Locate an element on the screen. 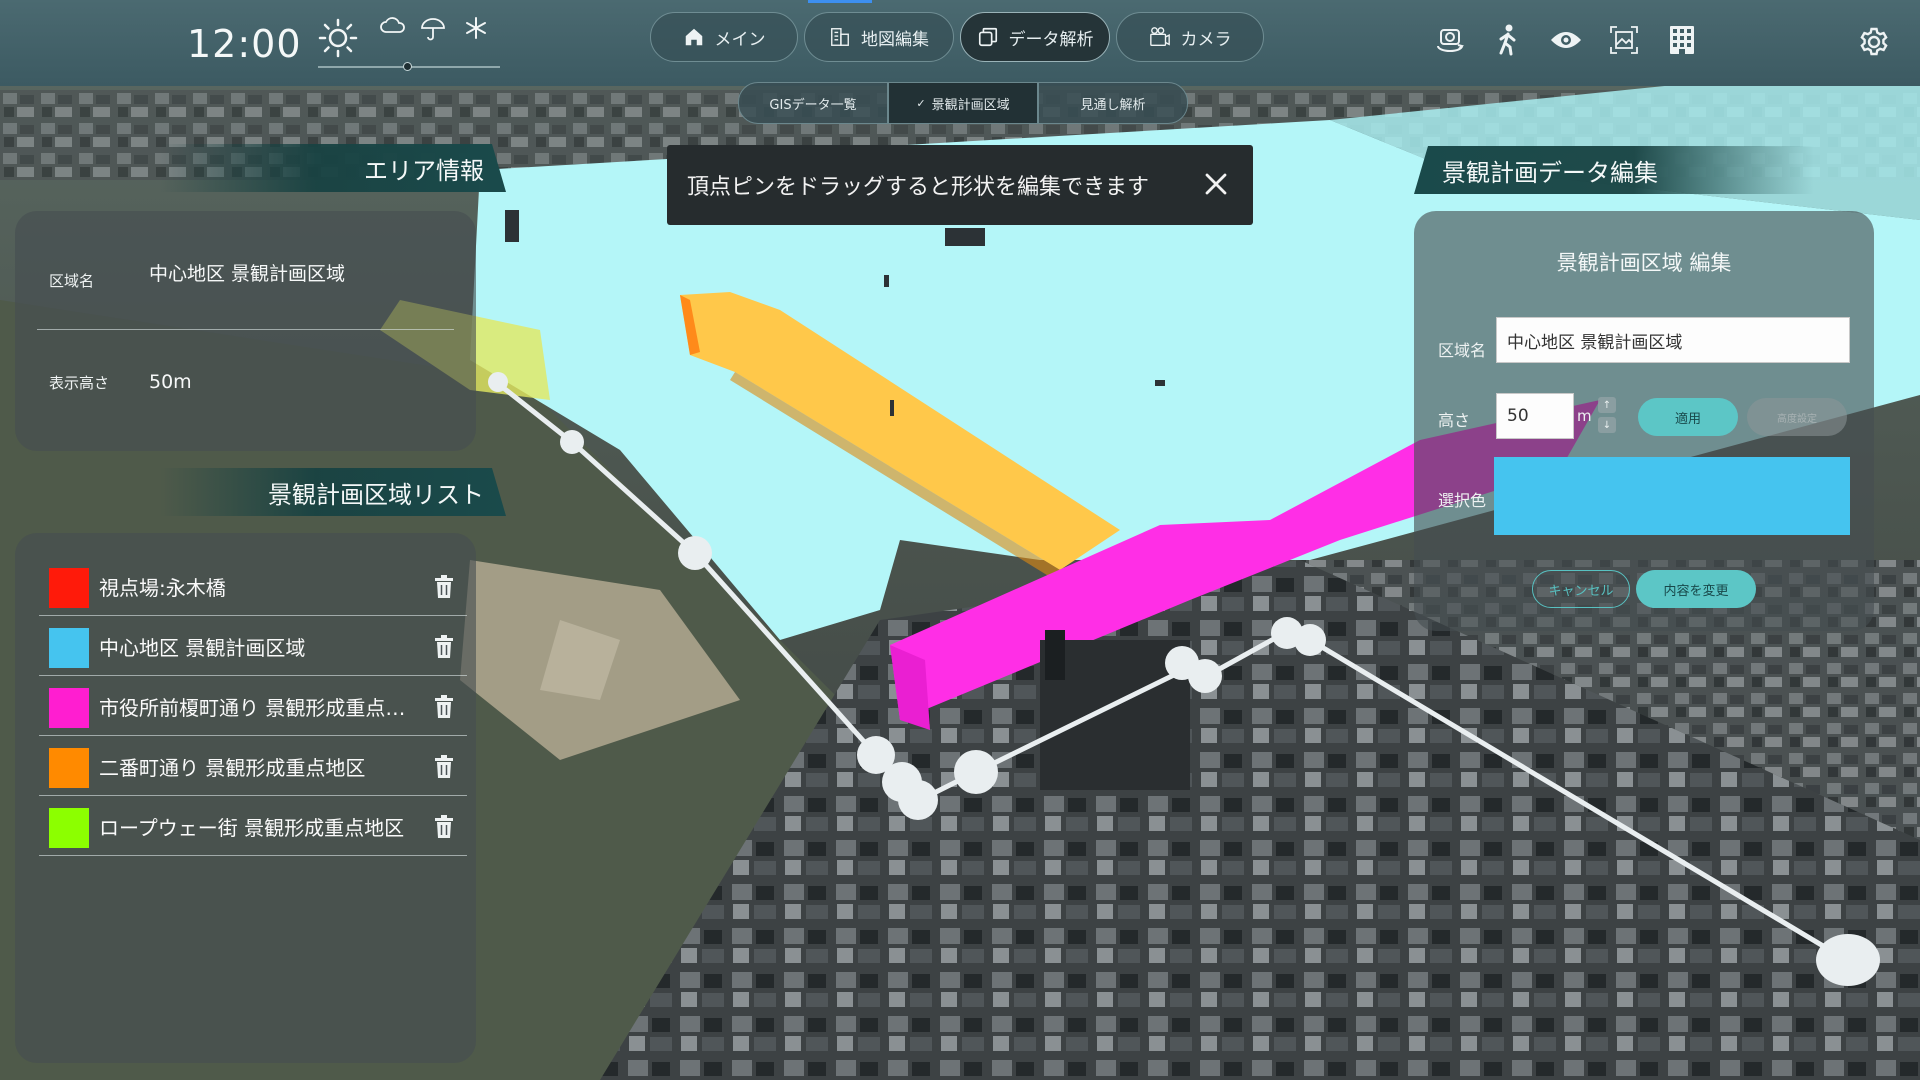 This screenshot has width=1920, height=1080. area-name-row: 区域名 中心地区 景観計画区域 is located at coordinates (197, 274).